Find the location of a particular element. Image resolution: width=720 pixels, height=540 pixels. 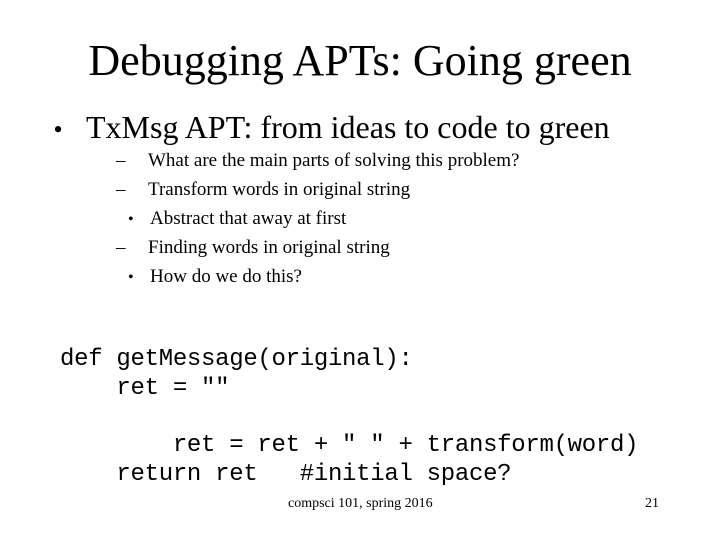

sub-sub-bullet: • How do we do this? is located at coordinates (215, 277).